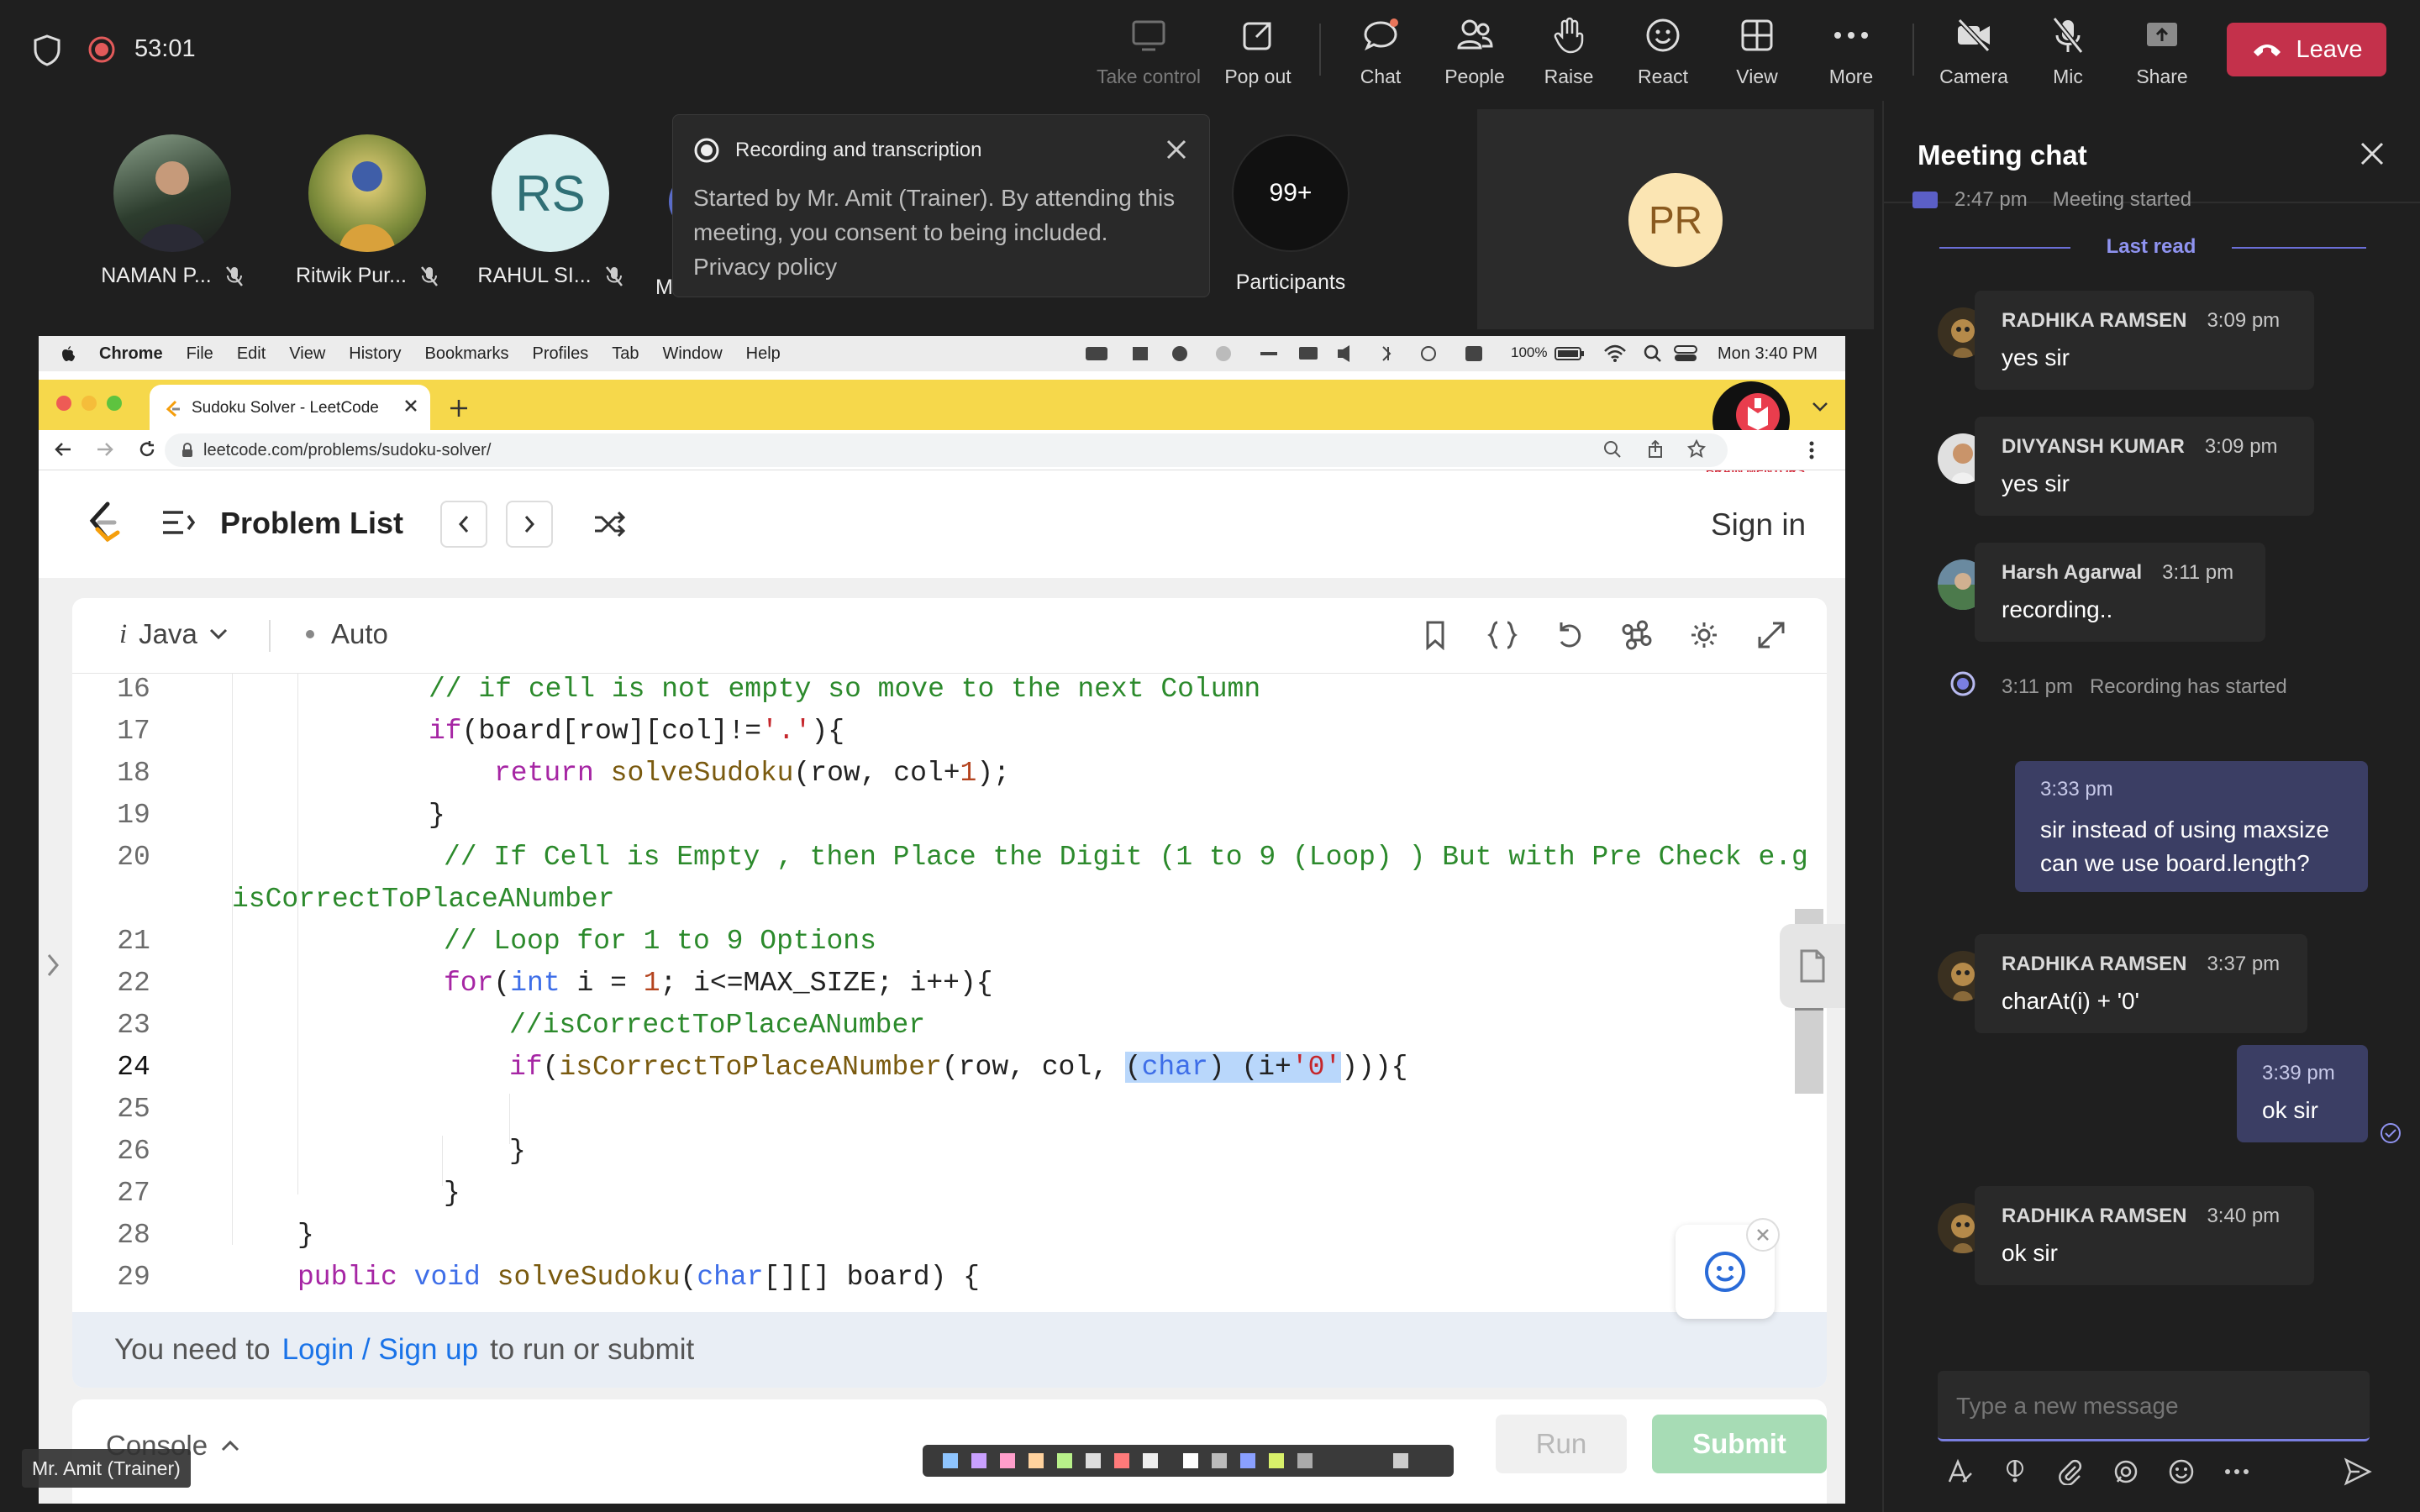 This screenshot has height=1512, width=2420. I want to click on expand-panel-icon, so click(52, 965).